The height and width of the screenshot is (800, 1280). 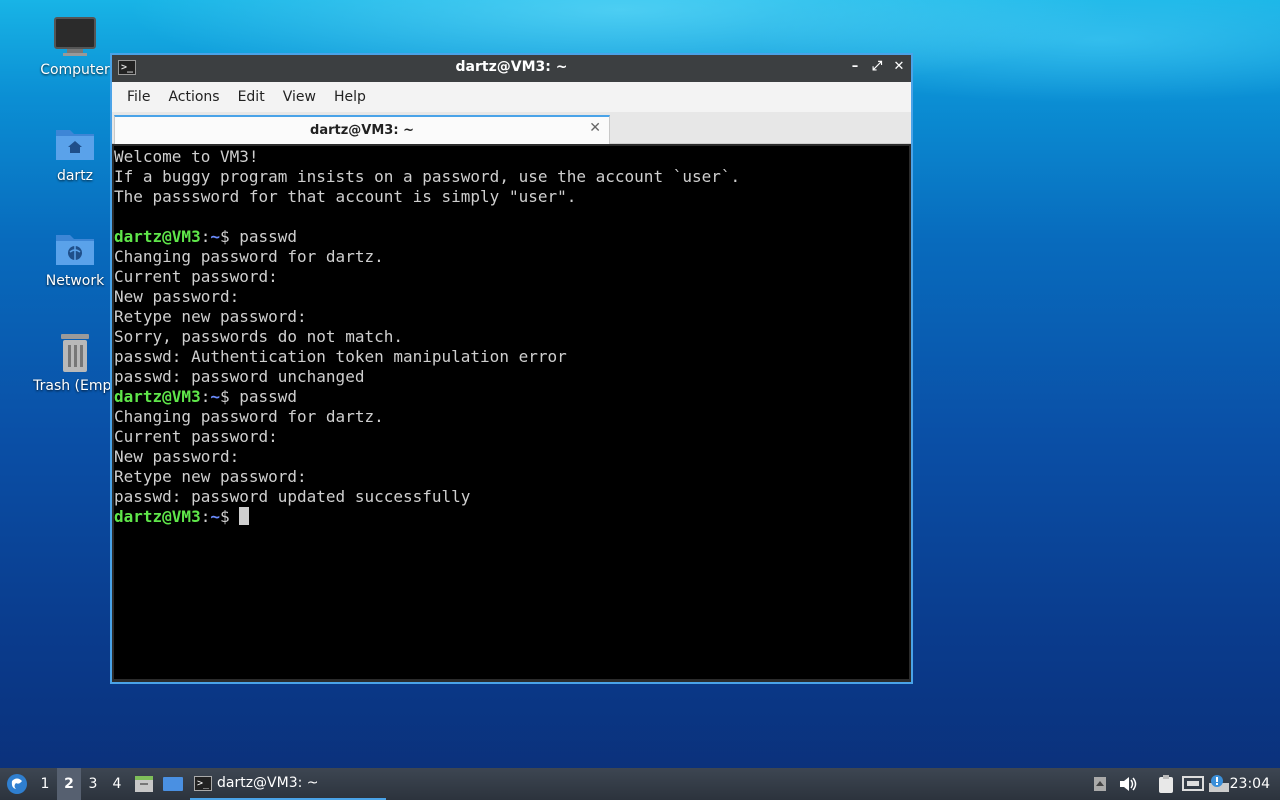 What do you see at coordinates (1166, 784) in the screenshot?
I see `clipboard-icon` at bounding box center [1166, 784].